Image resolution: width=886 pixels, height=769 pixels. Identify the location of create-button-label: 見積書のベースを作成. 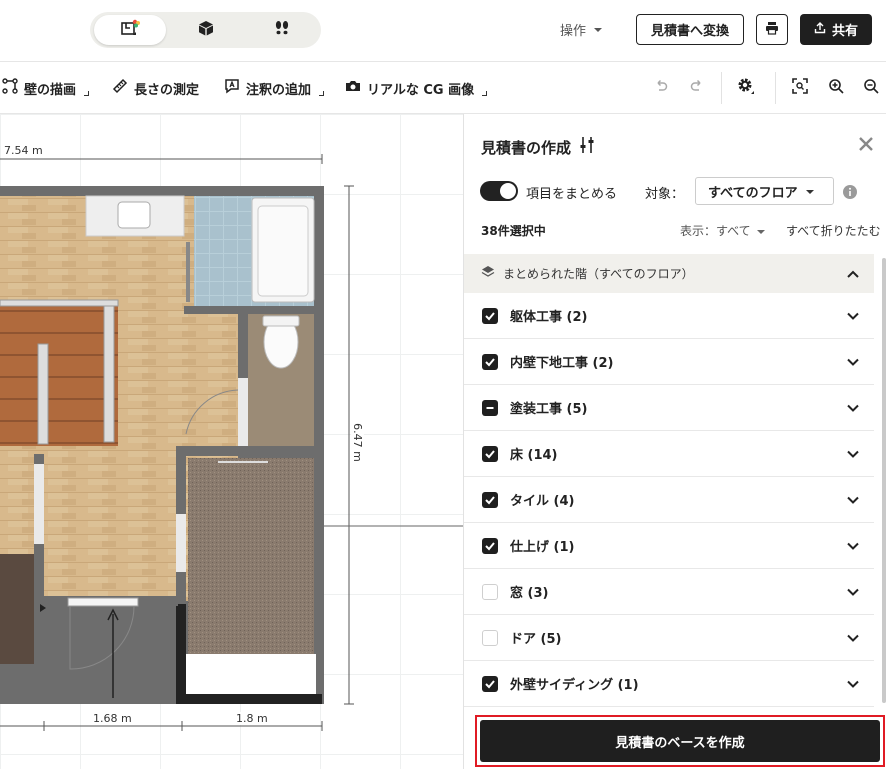
(680, 743).